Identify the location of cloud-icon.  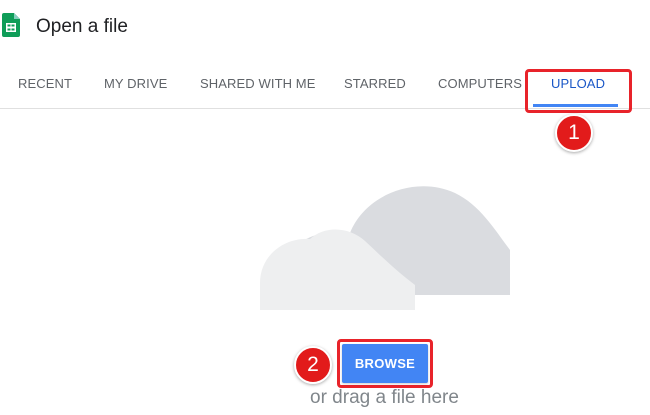
(385, 248).